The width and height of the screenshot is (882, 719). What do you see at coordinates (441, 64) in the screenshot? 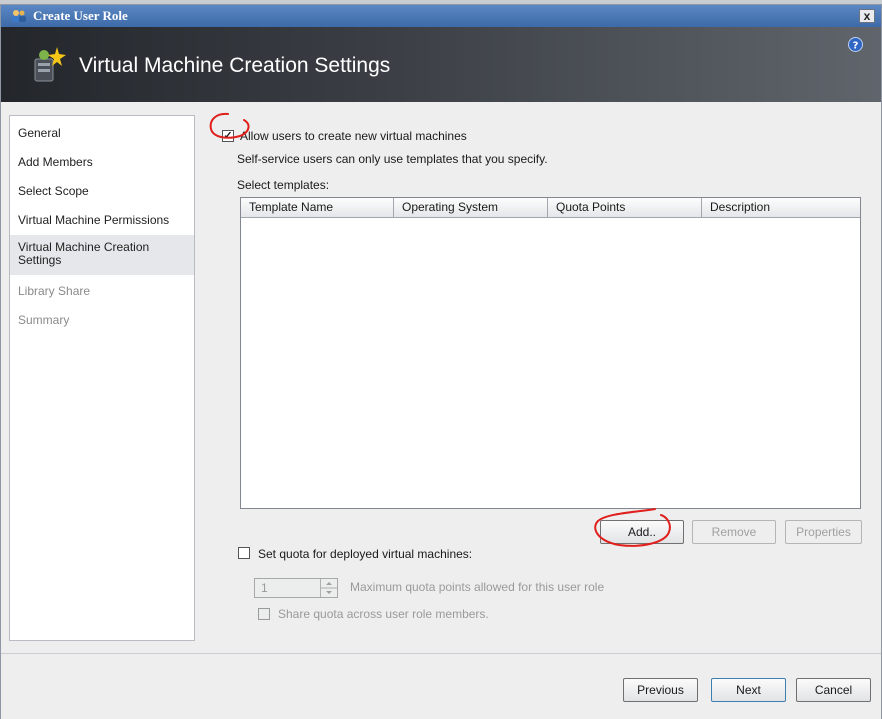
I see `wizard-header: Virtual Machine Creation Settings ?` at bounding box center [441, 64].